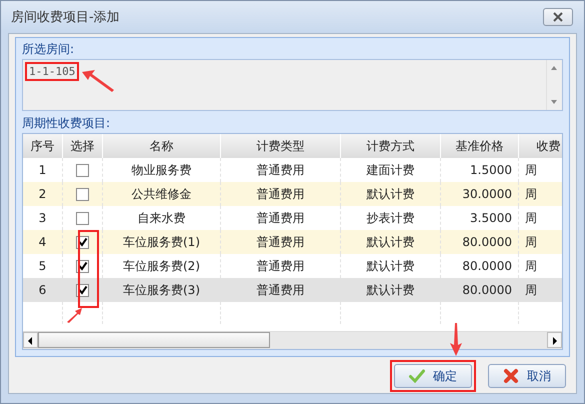 This screenshot has height=404, width=585. What do you see at coordinates (67, 123) in the screenshot?
I see `items-label: 周期性收费项目:` at bounding box center [67, 123].